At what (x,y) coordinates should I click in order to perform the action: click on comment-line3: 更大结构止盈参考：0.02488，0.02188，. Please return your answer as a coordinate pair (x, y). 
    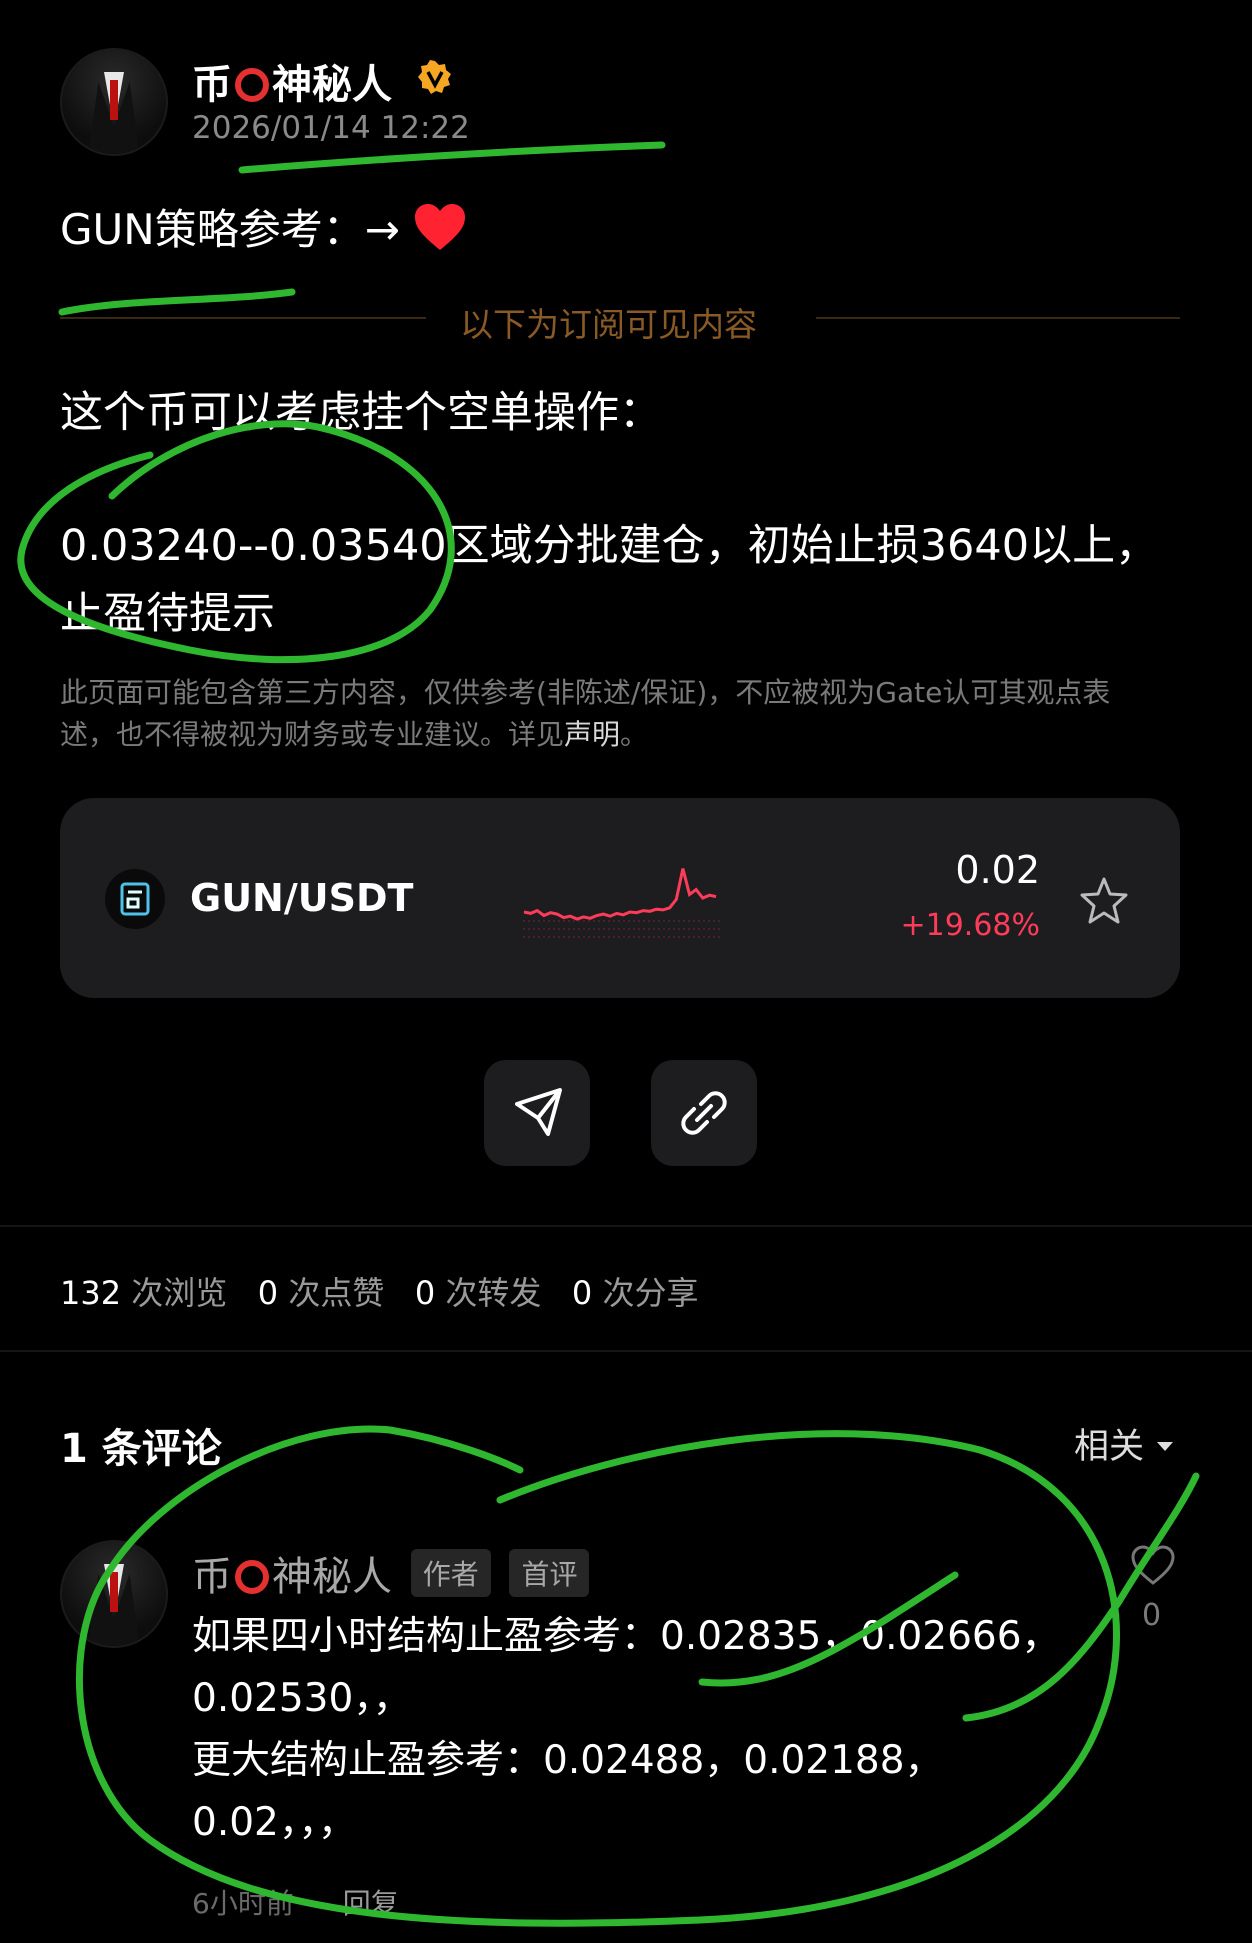
    Looking at the image, I should click on (568, 1760).